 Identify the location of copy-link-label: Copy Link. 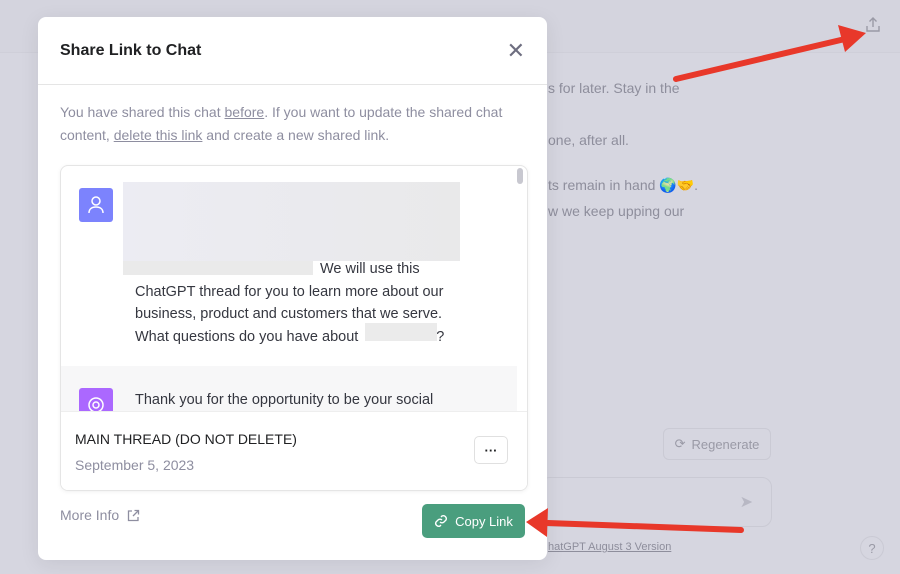
(484, 521).